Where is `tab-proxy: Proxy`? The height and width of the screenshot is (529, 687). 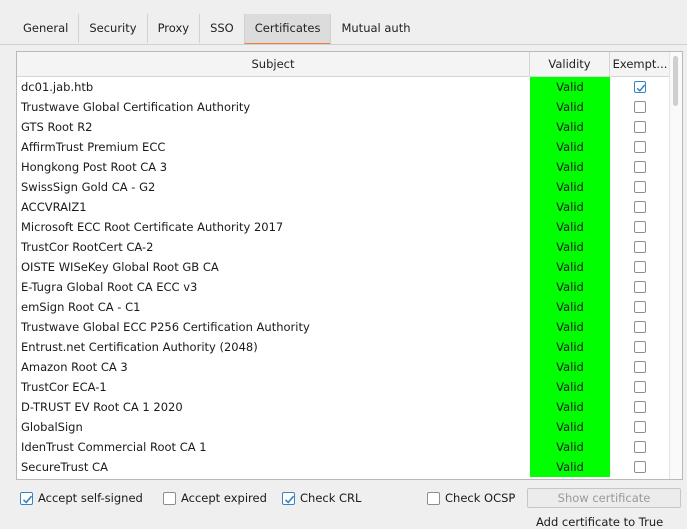 tab-proxy: Proxy is located at coordinates (173, 28).